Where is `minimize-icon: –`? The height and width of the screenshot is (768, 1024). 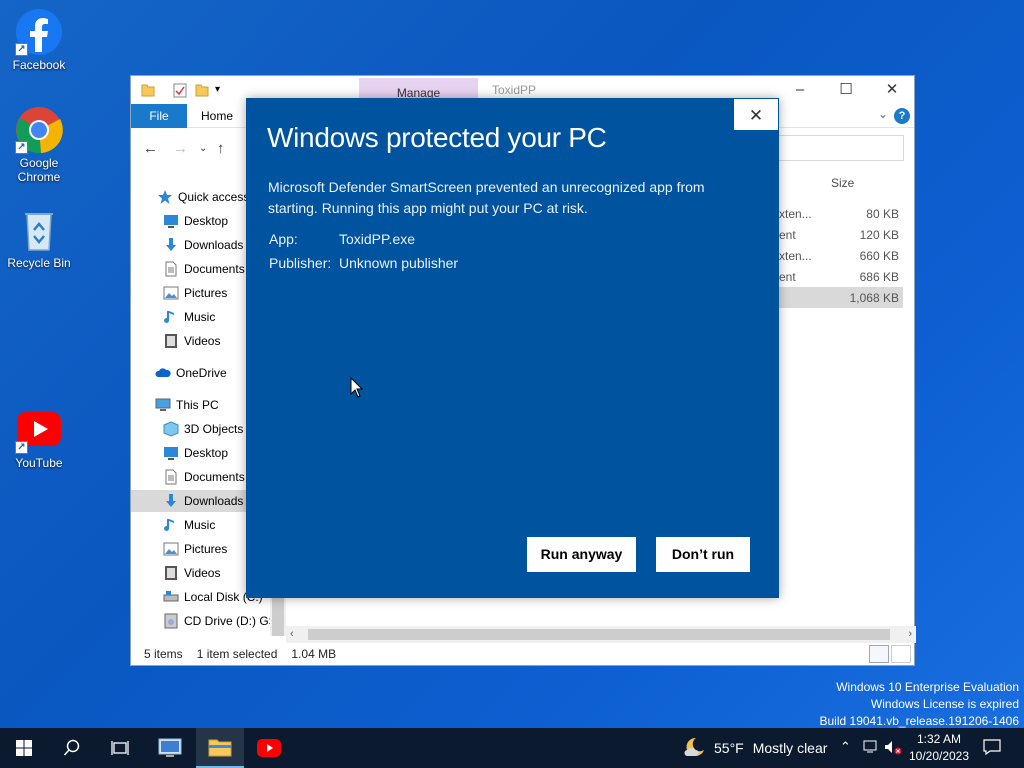
minimize-icon: – is located at coordinates (800, 90).